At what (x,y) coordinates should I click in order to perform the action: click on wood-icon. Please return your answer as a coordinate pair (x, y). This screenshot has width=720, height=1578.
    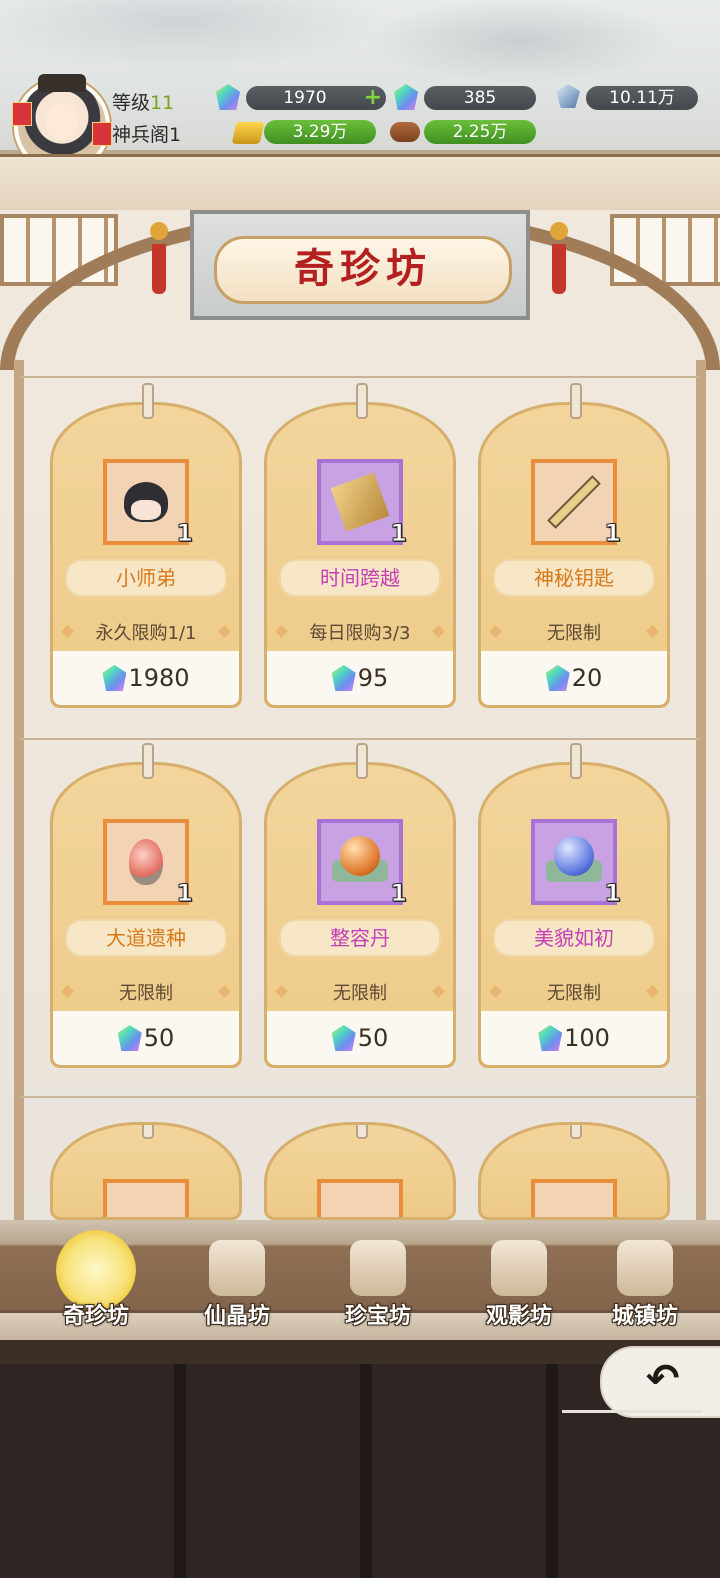
    Looking at the image, I should click on (405, 136).